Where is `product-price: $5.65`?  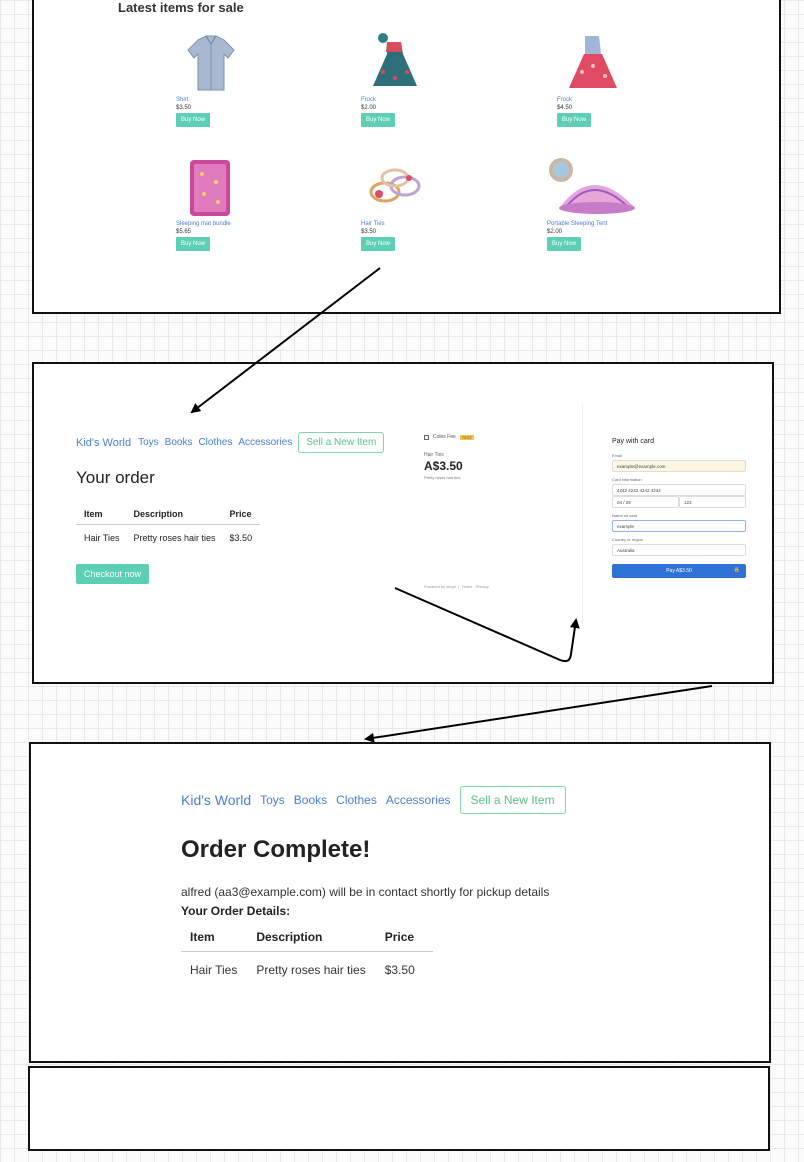
product-price: $5.65 is located at coordinates (184, 232).